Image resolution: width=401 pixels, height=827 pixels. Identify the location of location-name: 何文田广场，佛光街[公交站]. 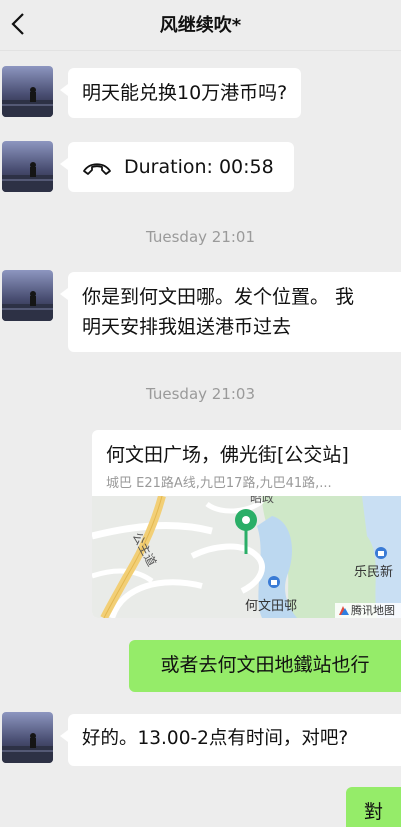
(227, 455).